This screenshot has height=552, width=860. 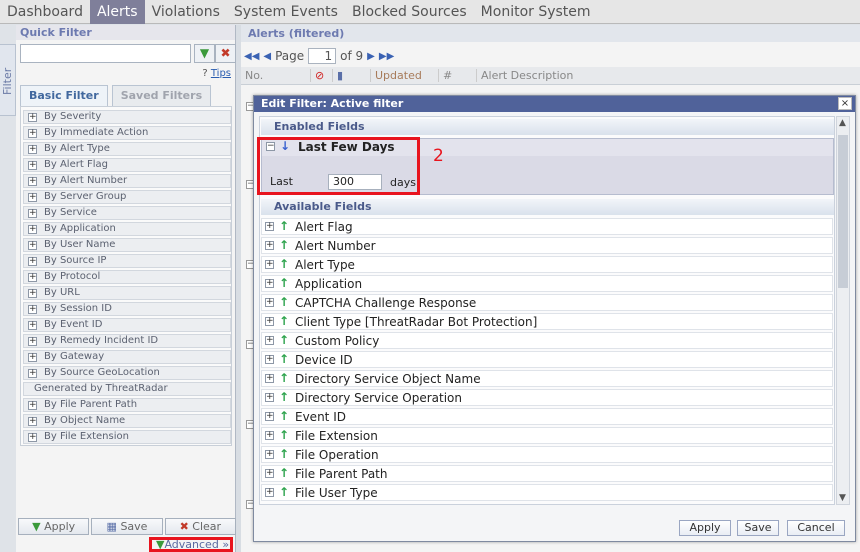 I want to click on tab-monitor-system: Monitor System, so click(x=536, y=12).